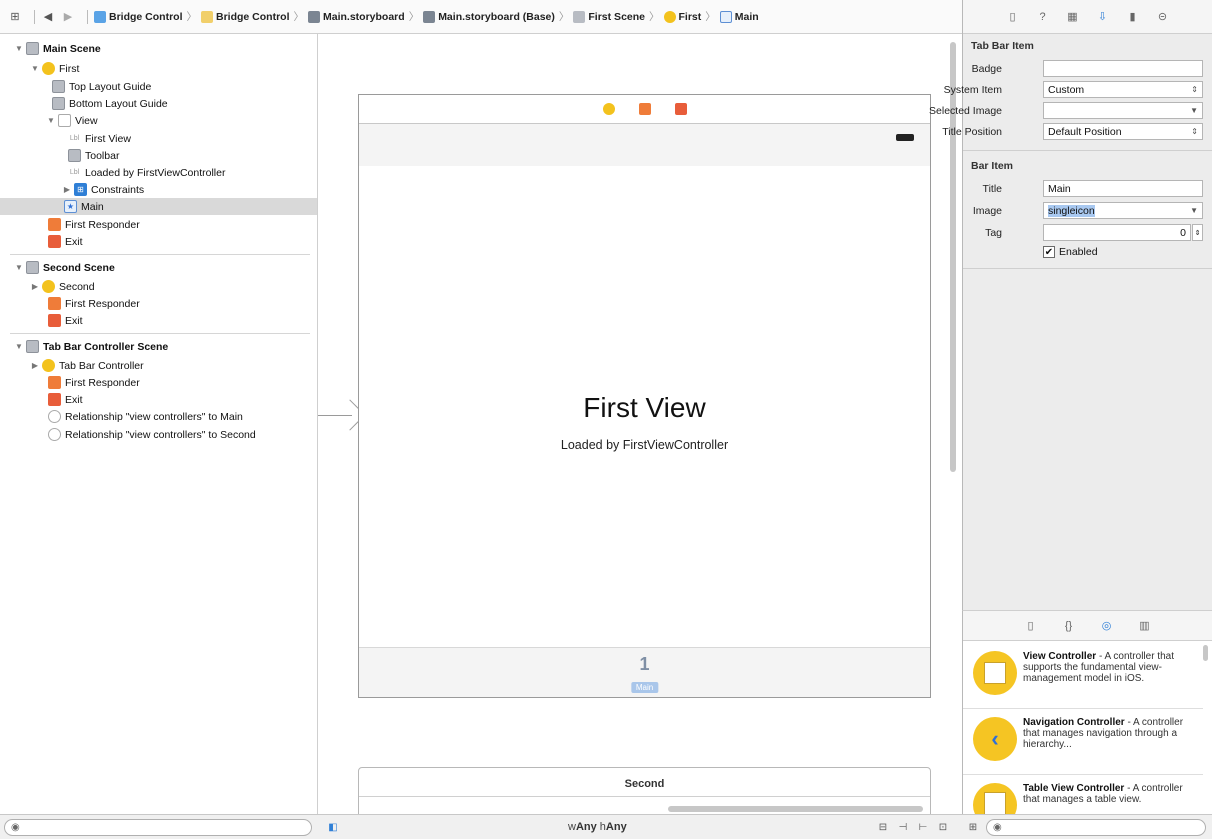 The image size is (1212, 839). What do you see at coordinates (158, 155) in the screenshot?
I see `outline-toolbar: Toolbar` at bounding box center [158, 155].